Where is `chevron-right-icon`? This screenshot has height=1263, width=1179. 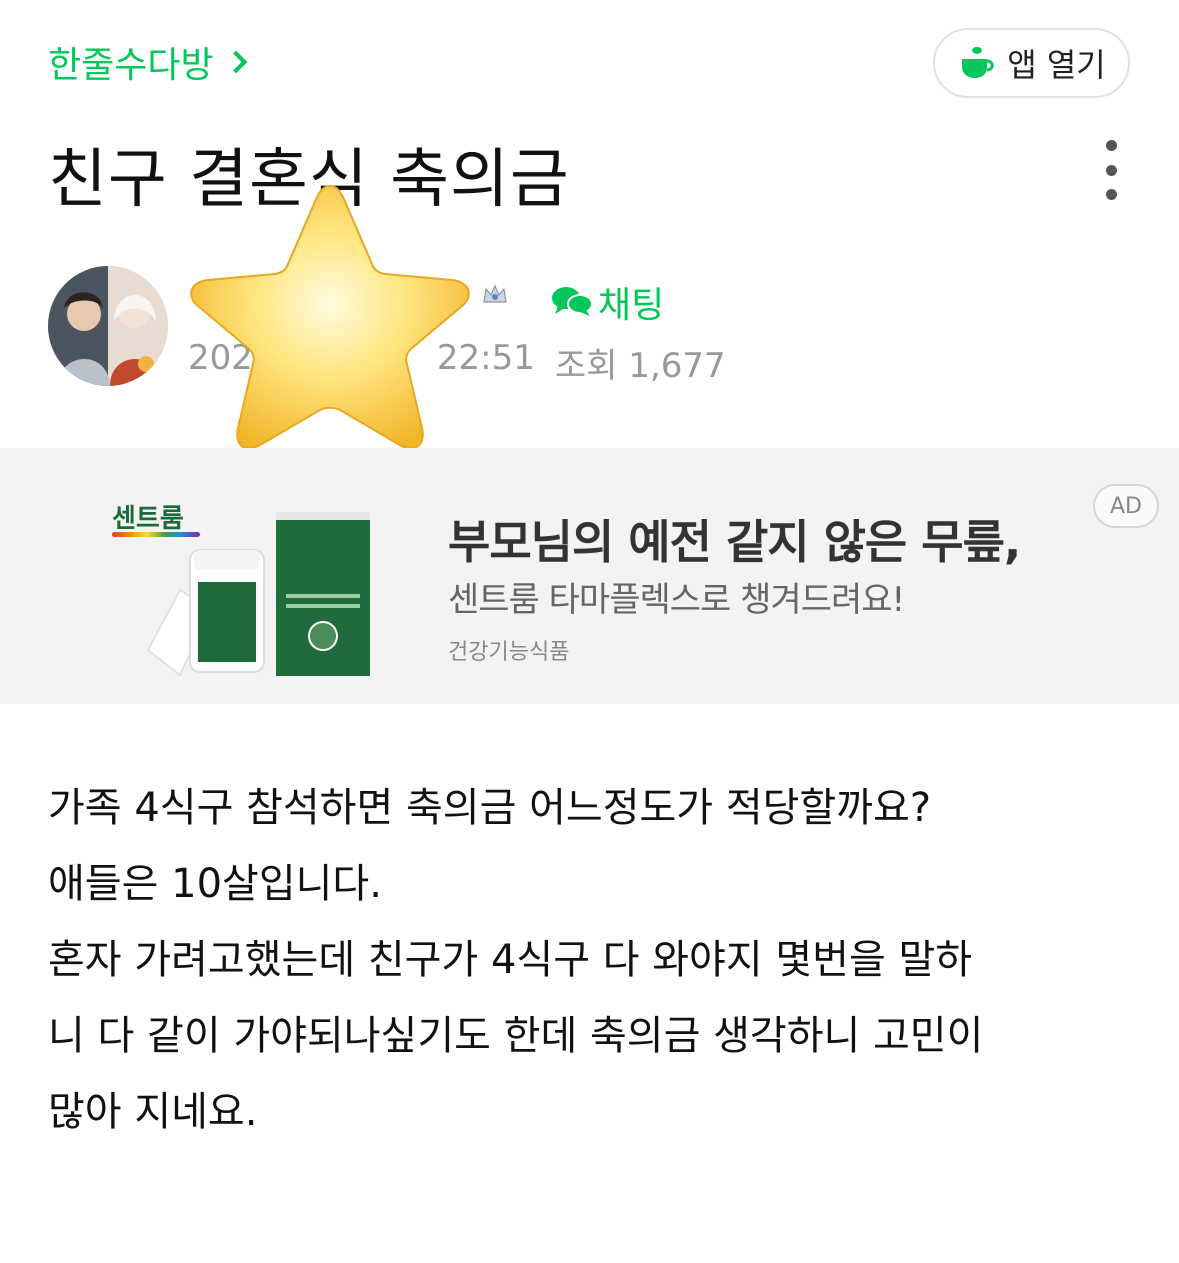
chevron-right-icon is located at coordinates (235, 62).